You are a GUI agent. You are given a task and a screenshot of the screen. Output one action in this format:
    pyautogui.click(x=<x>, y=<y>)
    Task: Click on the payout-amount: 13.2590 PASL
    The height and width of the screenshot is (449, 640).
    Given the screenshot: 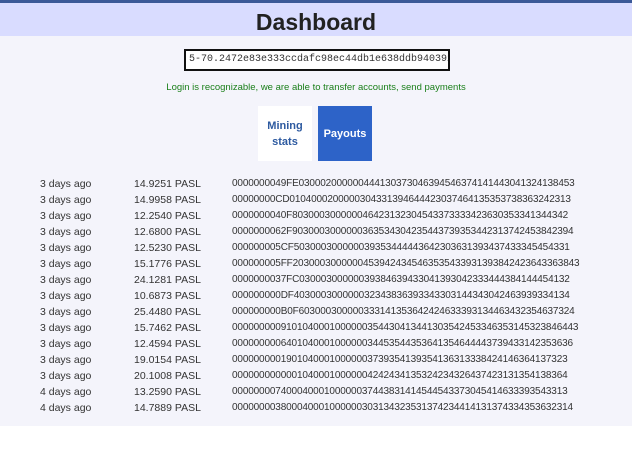 What is the action you would take?
    pyautogui.click(x=167, y=392)
    